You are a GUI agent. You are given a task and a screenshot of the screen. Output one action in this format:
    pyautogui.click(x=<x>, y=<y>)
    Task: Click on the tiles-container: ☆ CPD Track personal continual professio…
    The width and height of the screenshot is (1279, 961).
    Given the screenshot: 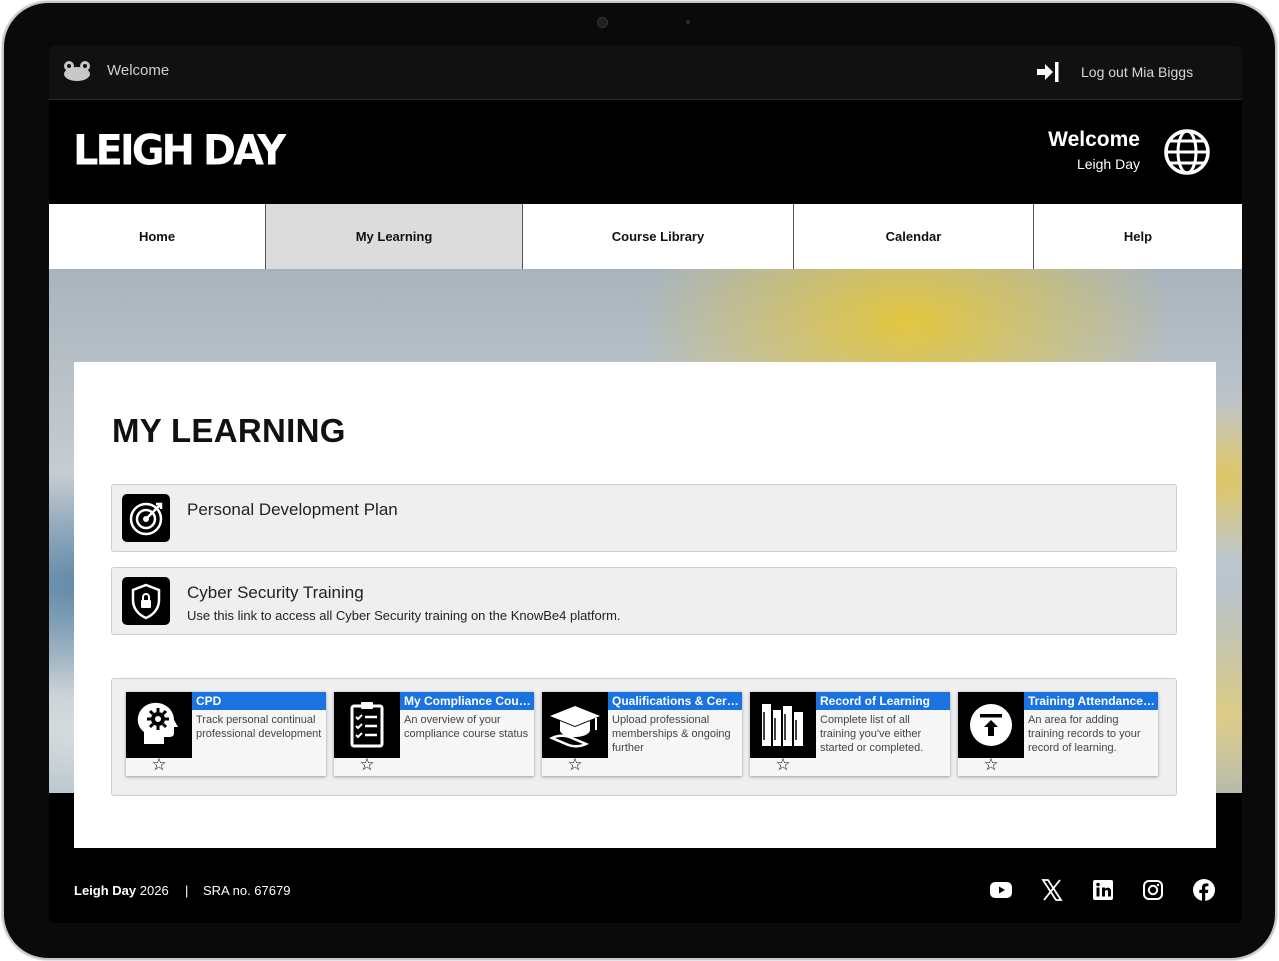 What is the action you would take?
    pyautogui.click(x=644, y=737)
    